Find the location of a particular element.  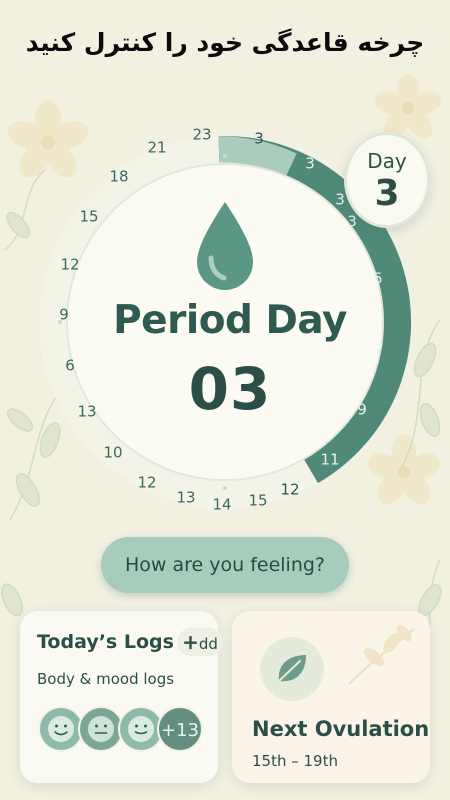

add-log-label: dd is located at coordinates (208, 644).